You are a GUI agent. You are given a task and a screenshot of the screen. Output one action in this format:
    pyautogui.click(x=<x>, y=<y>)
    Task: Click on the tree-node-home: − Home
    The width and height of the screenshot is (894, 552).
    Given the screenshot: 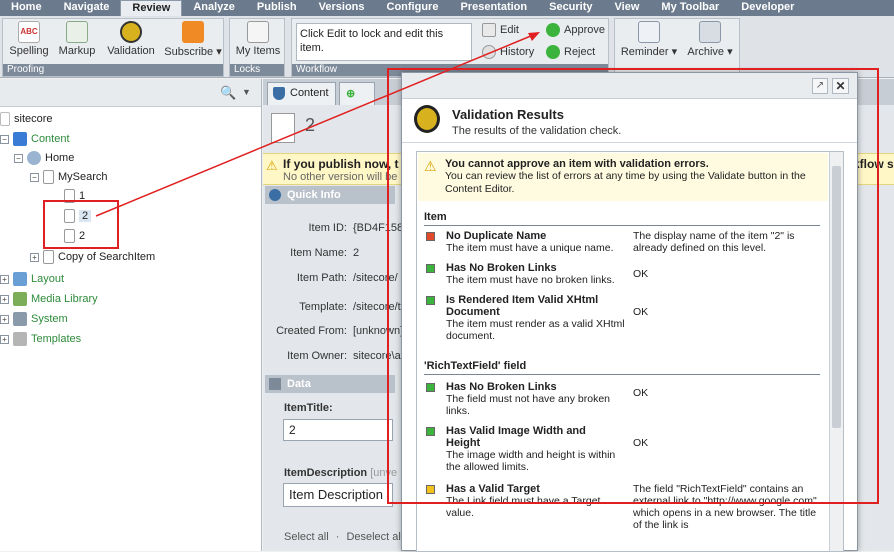 What is the action you would take?
    pyautogui.click(x=44, y=158)
    